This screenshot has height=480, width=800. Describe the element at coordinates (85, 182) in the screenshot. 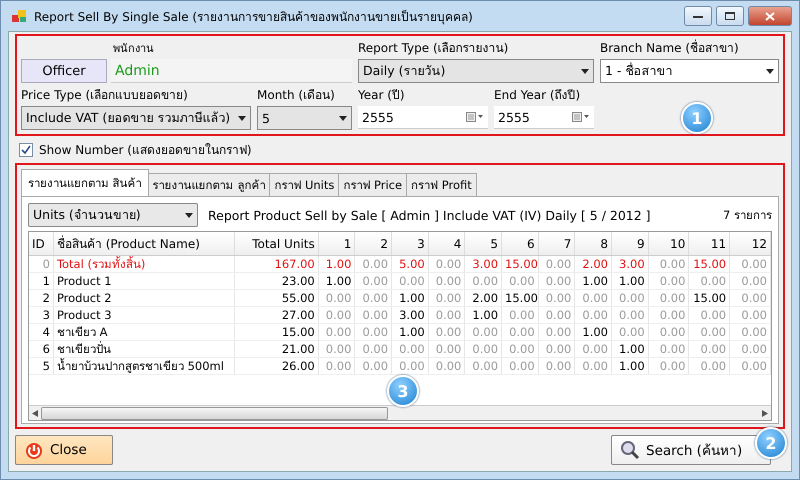

I see `tab: รายงานแยกตาม สินค้า` at that location.